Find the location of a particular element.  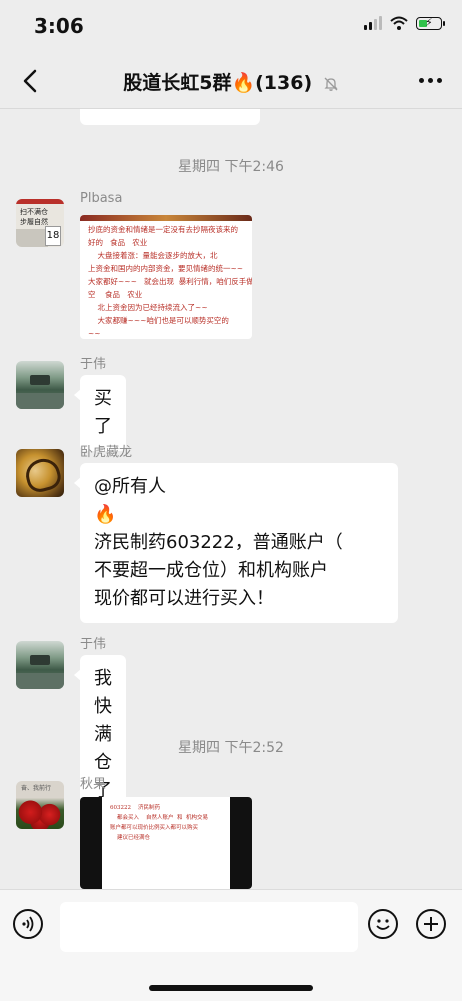

image-text-line: ~~ is located at coordinates (94, 333).